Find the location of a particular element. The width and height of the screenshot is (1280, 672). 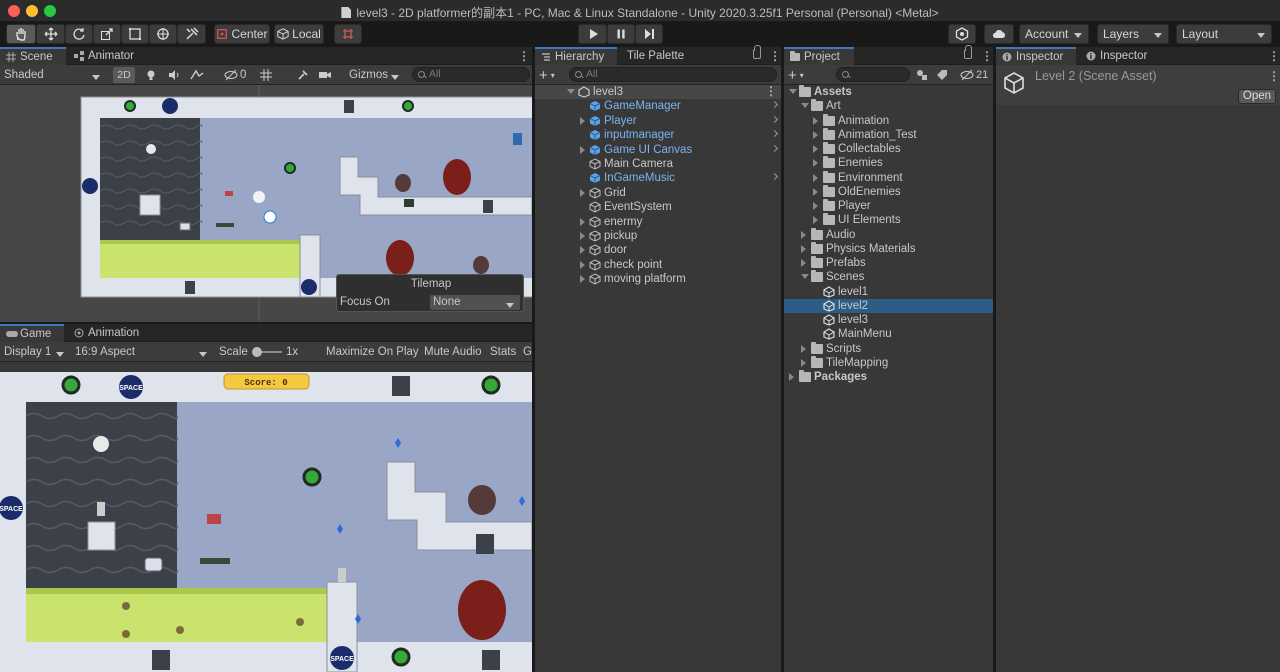

scene-root-row: level3 ⋮ is located at coordinates (658, 91).